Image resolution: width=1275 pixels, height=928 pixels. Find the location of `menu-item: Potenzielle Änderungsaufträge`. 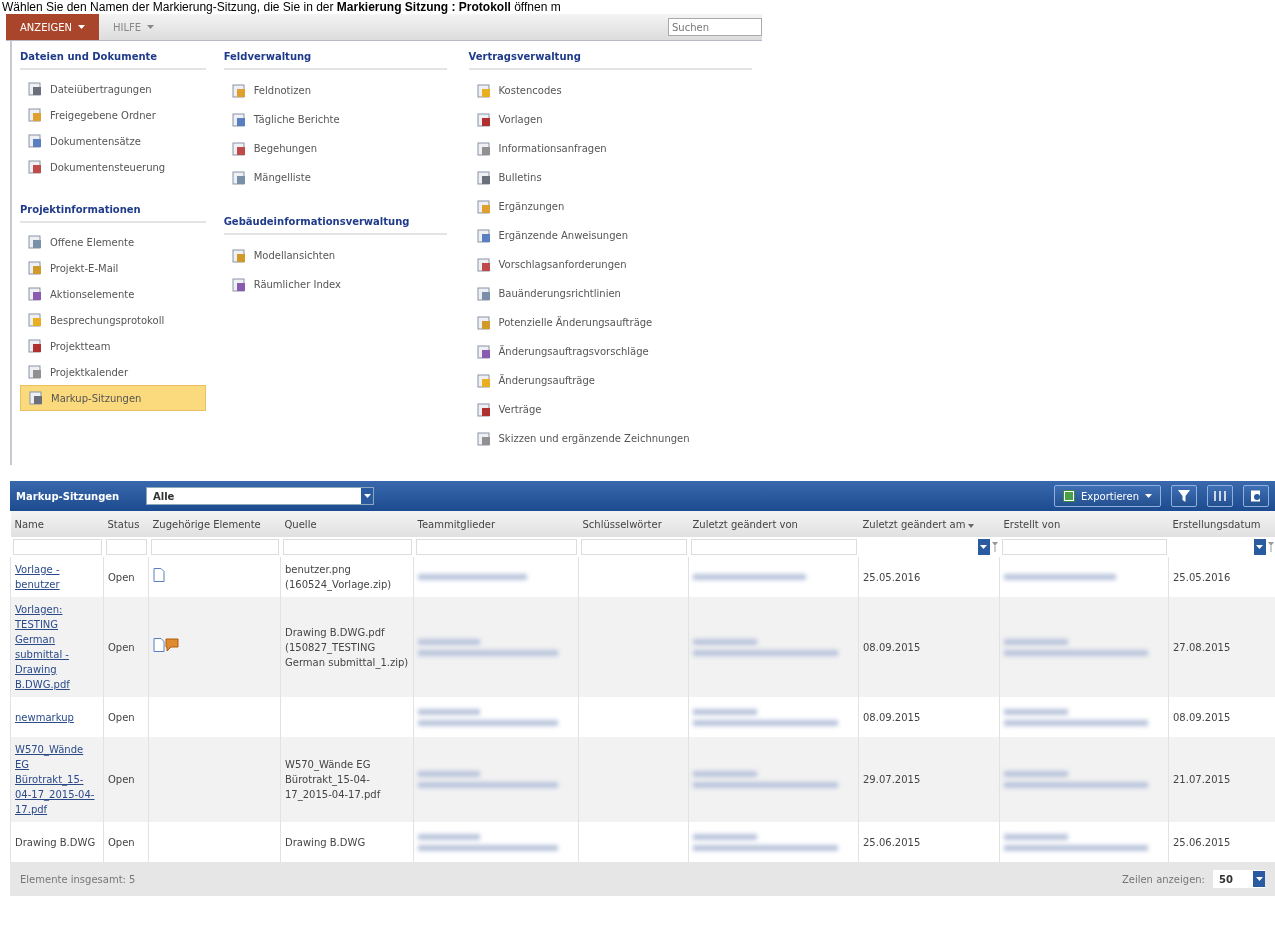

menu-item: Potenzielle Änderungsaufträge is located at coordinates (610, 322).